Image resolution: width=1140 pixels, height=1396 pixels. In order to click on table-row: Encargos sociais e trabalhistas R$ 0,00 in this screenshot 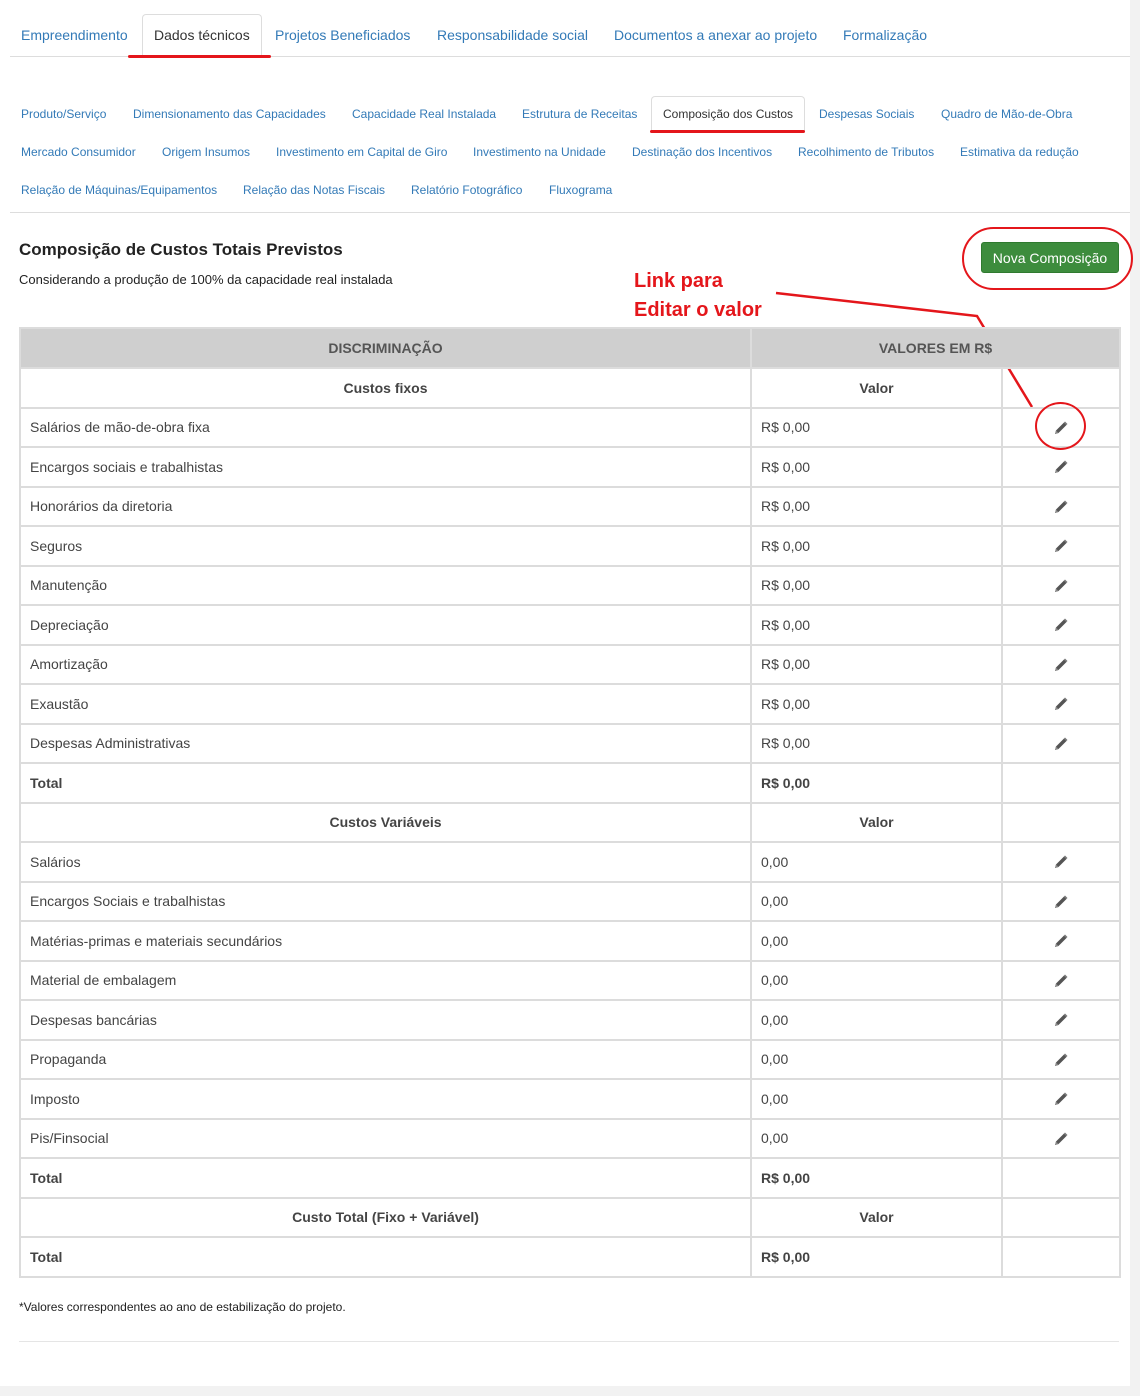, I will do `click(570, 467)`.